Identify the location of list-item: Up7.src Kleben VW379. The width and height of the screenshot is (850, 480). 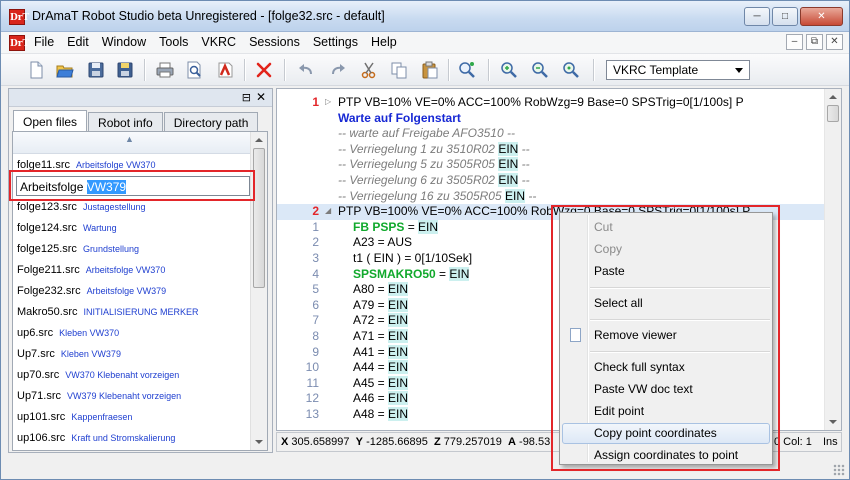
(132, 353).